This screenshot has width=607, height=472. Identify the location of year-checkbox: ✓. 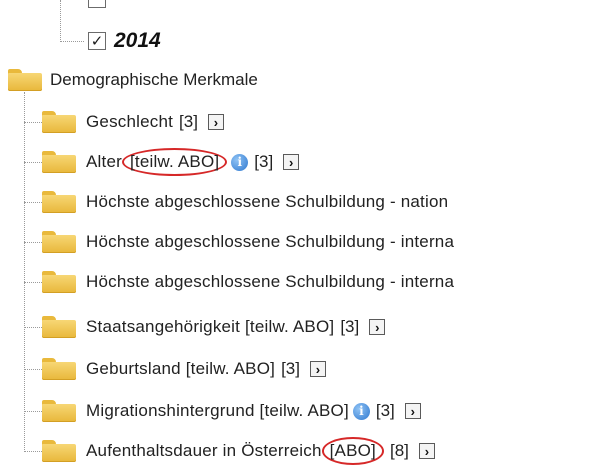
(97, 41).